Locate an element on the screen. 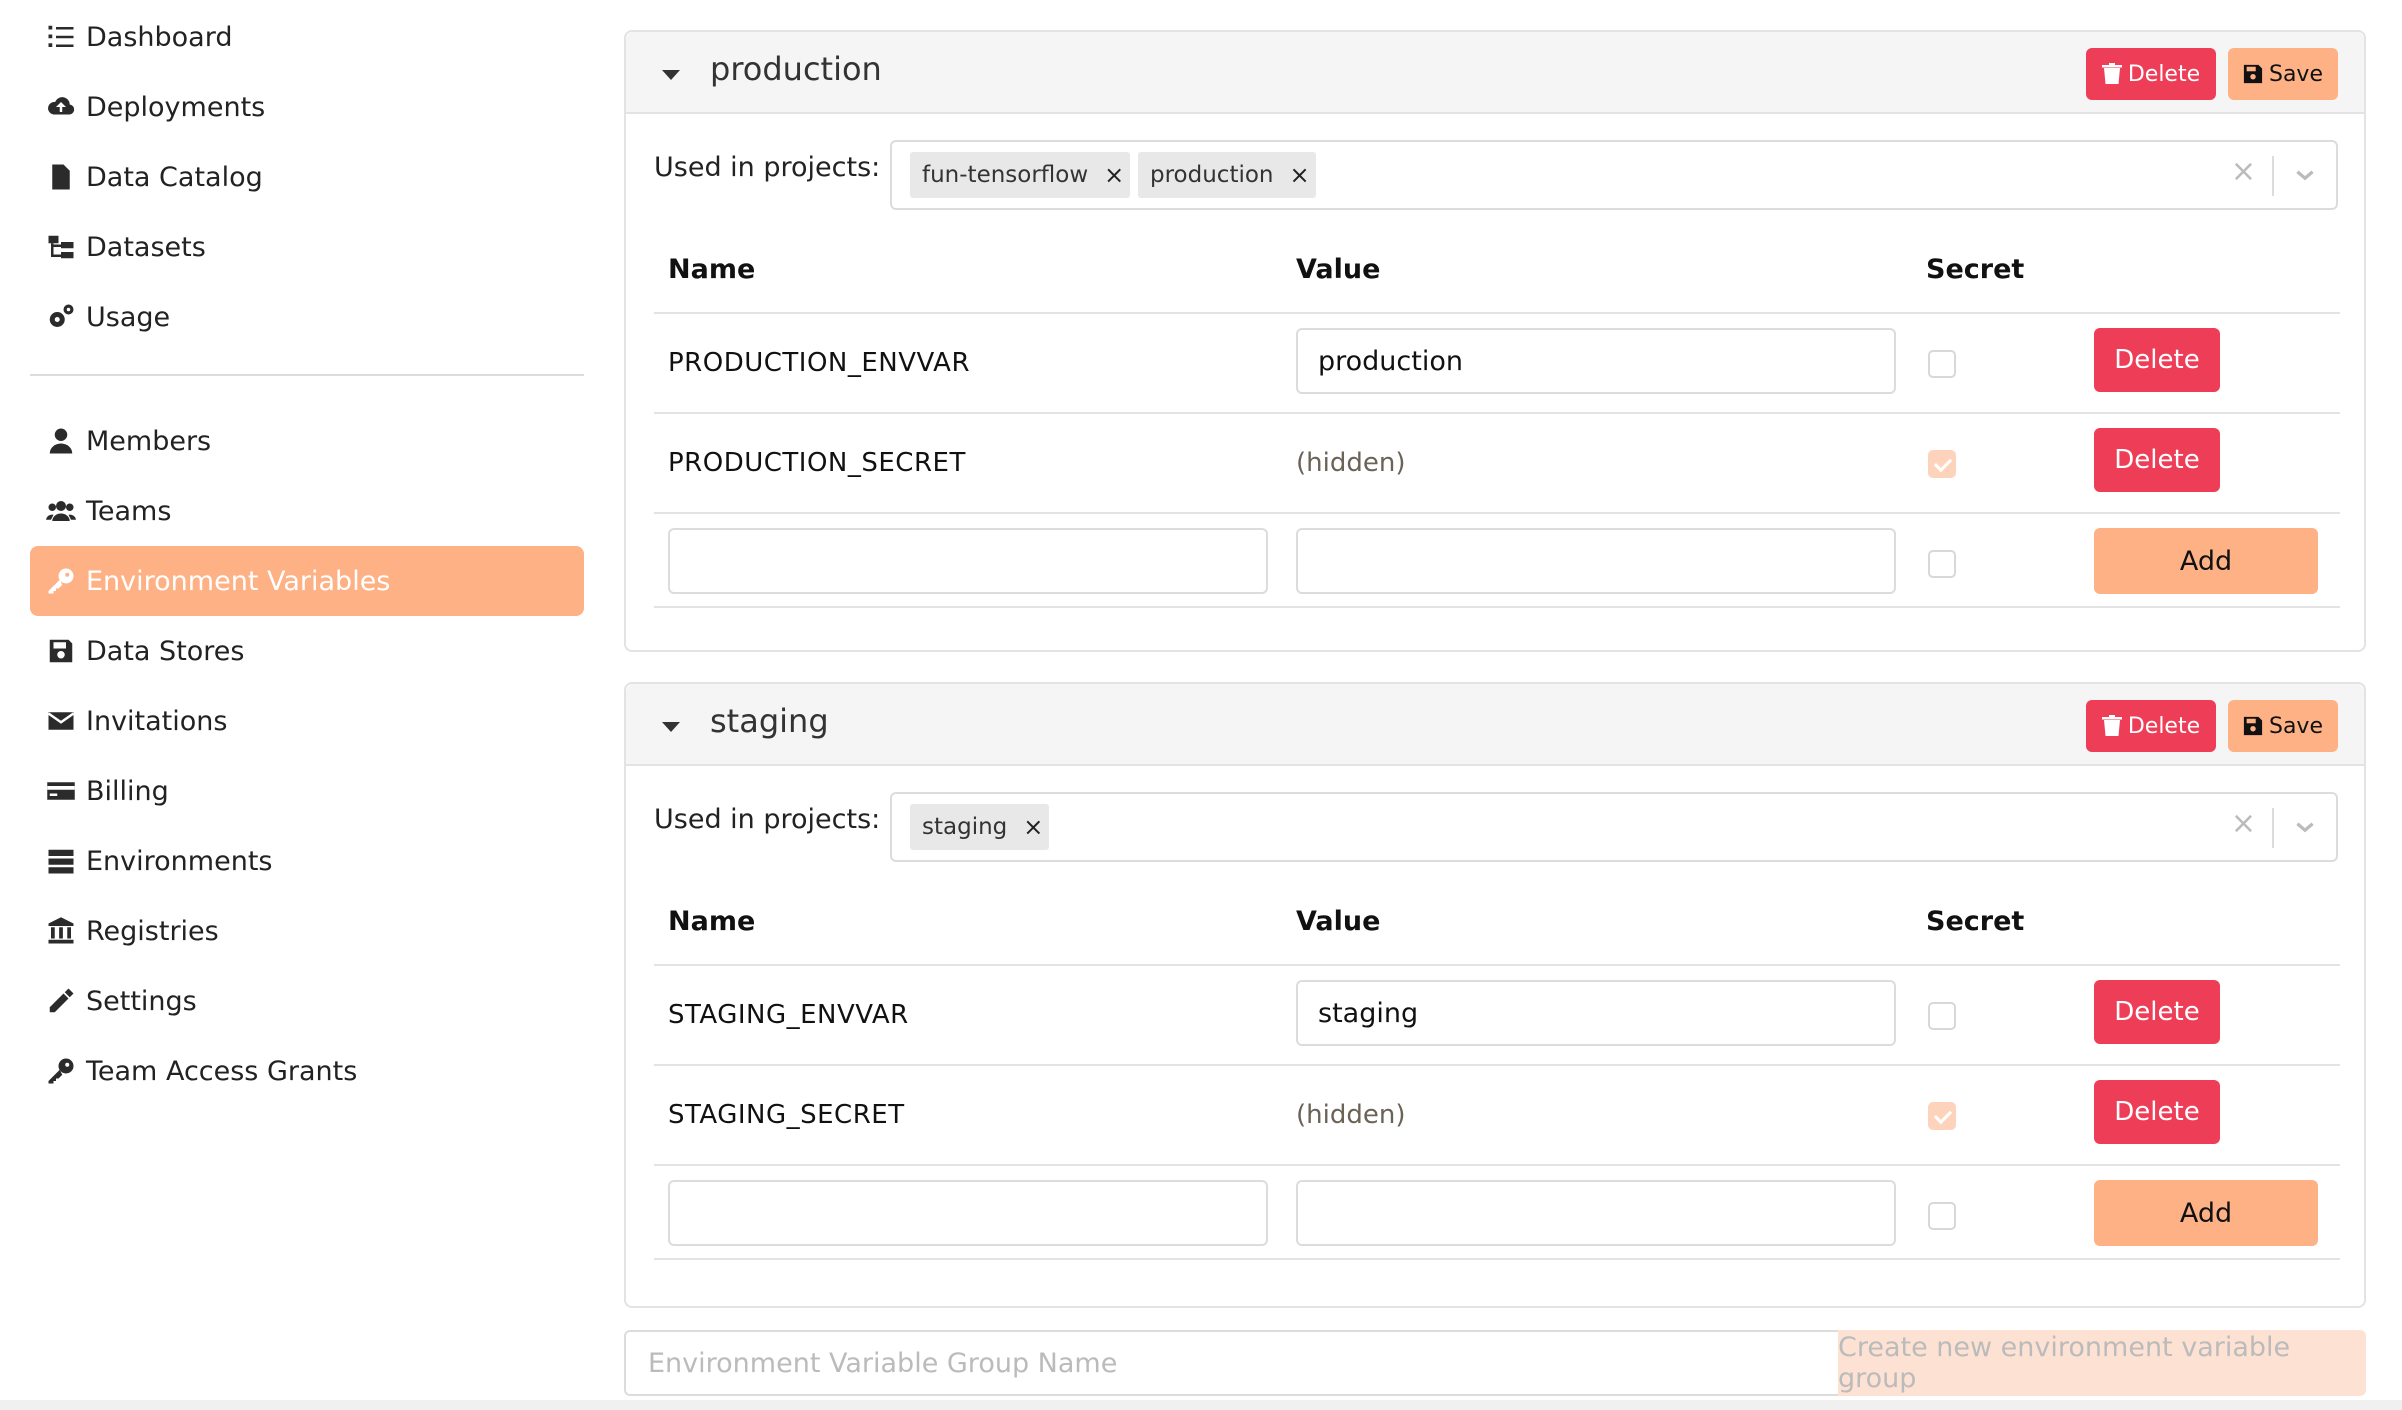  sidebar-item-billing: Billing is located at coordinates (307, 791).